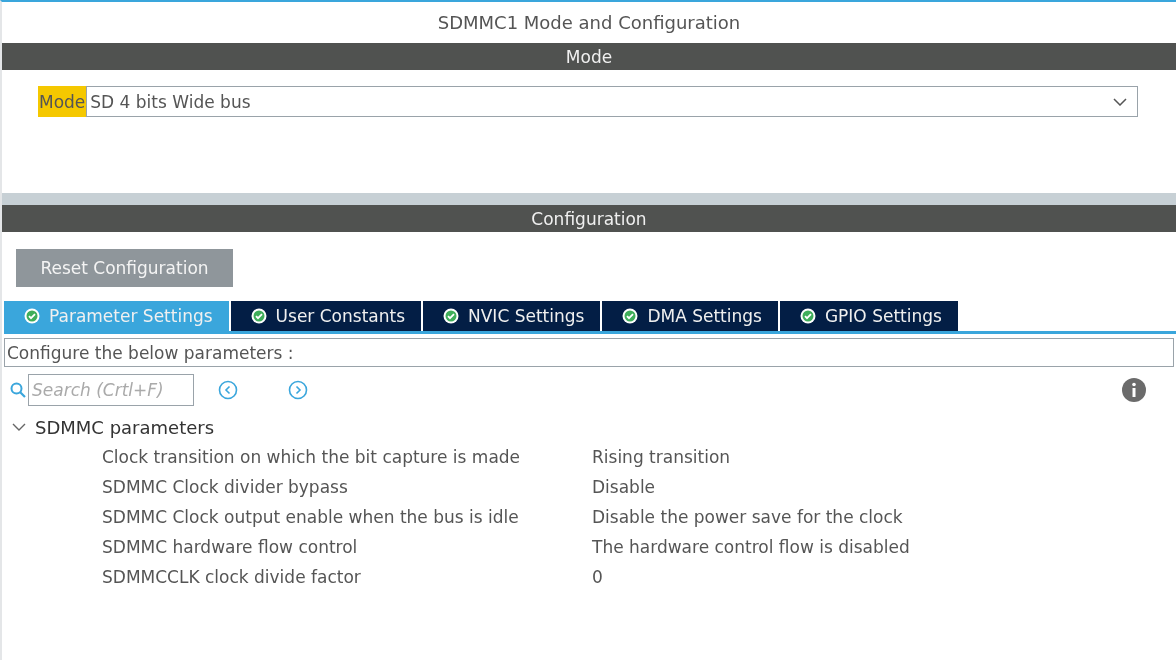  Describe the element at coordinates (298, 390) in the screenshot. I see `next-icon` at that location.